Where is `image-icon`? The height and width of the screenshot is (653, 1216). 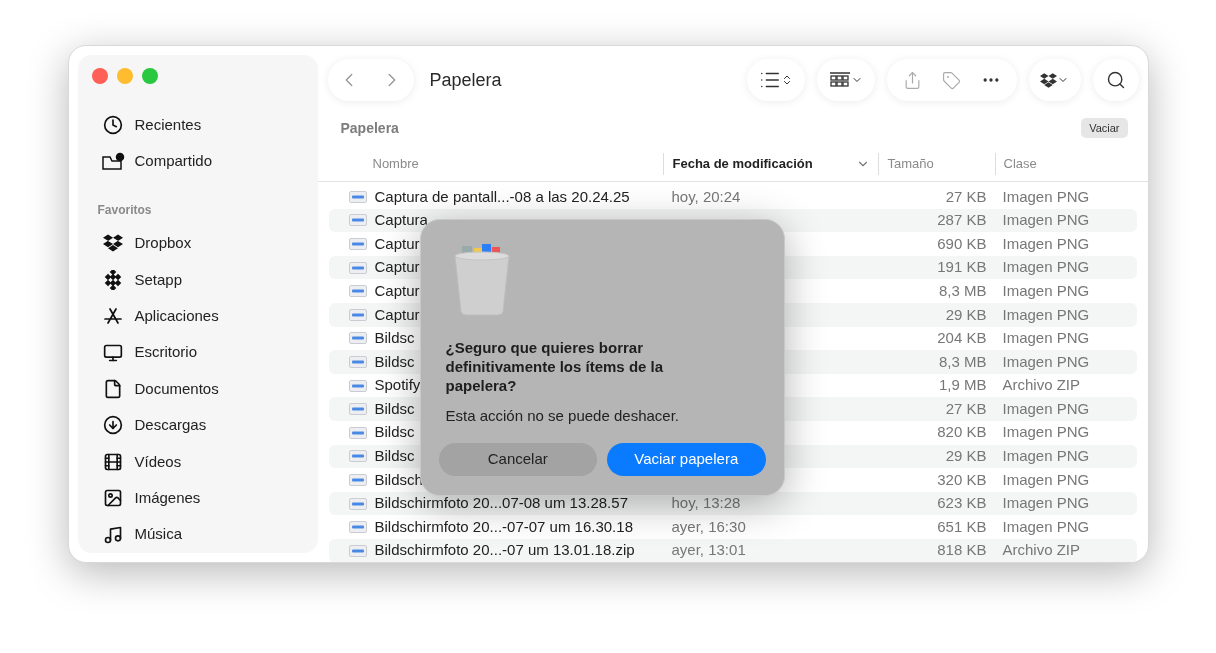
image-icon is located at coordinates (112, 498).